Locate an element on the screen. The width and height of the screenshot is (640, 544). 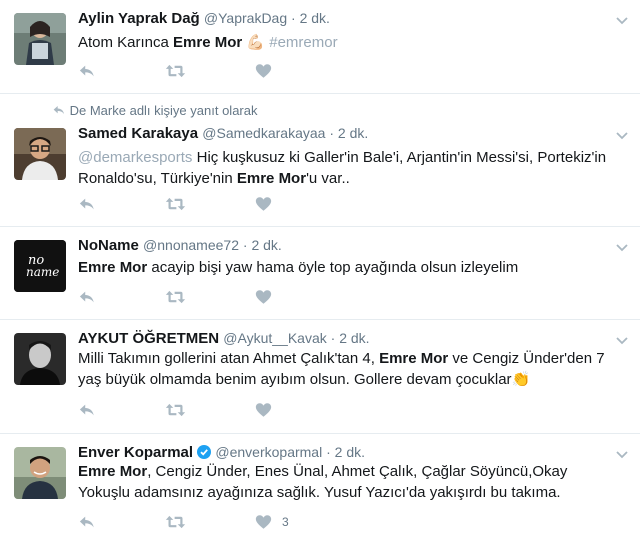
reply-context-label: De Marke adlı kişiye yanıt olarak is located at coordinates (163, 110).